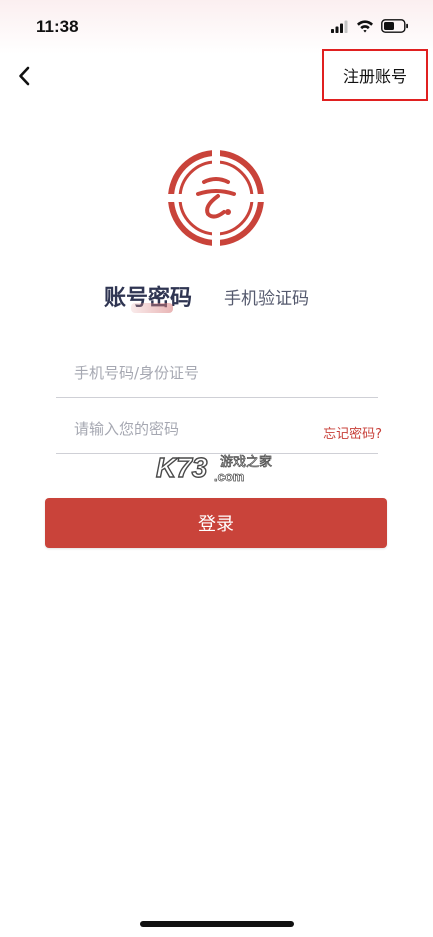  I want to click on register-account-label: 注册账号, so click(374, 76).